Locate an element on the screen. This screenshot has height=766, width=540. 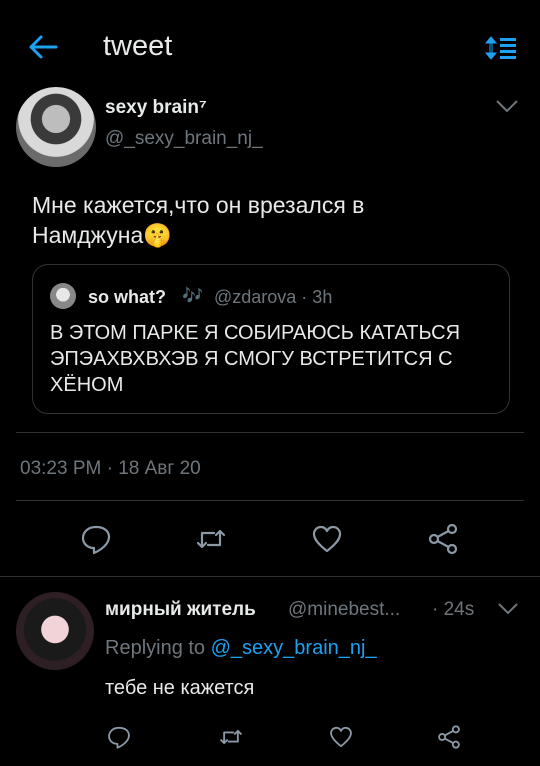
replying-to-prefix: Replying to is located at coordinates (155, 648).